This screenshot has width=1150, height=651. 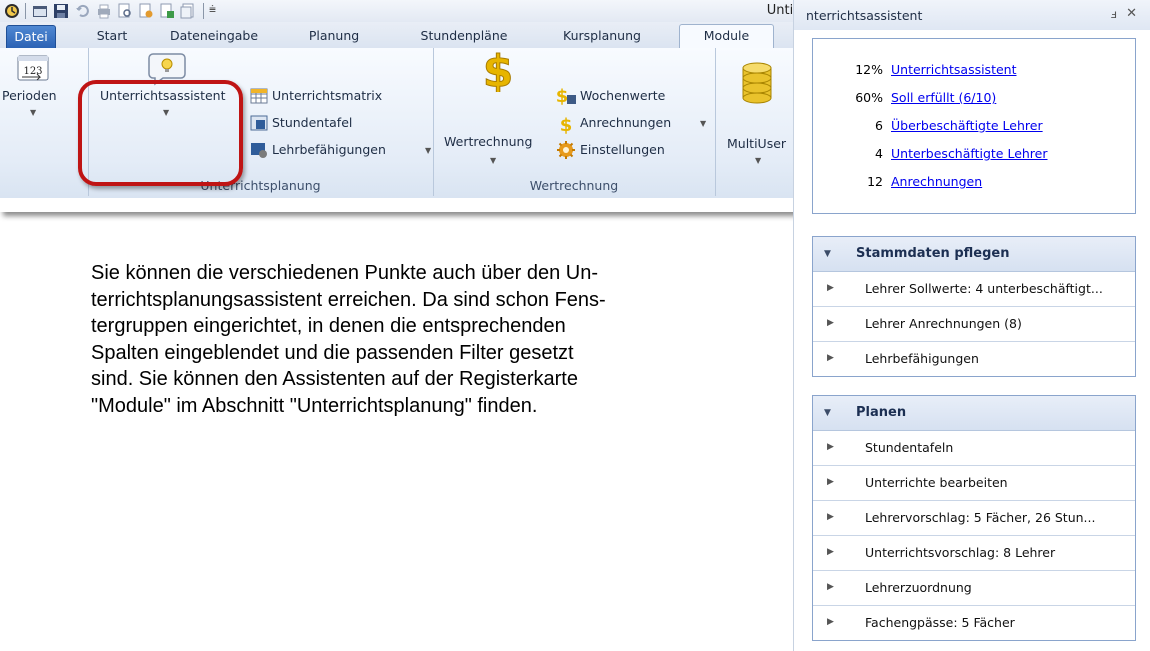 I want to click on section-item-label: Lehrerzuordnung, so click(x=918, y=587).